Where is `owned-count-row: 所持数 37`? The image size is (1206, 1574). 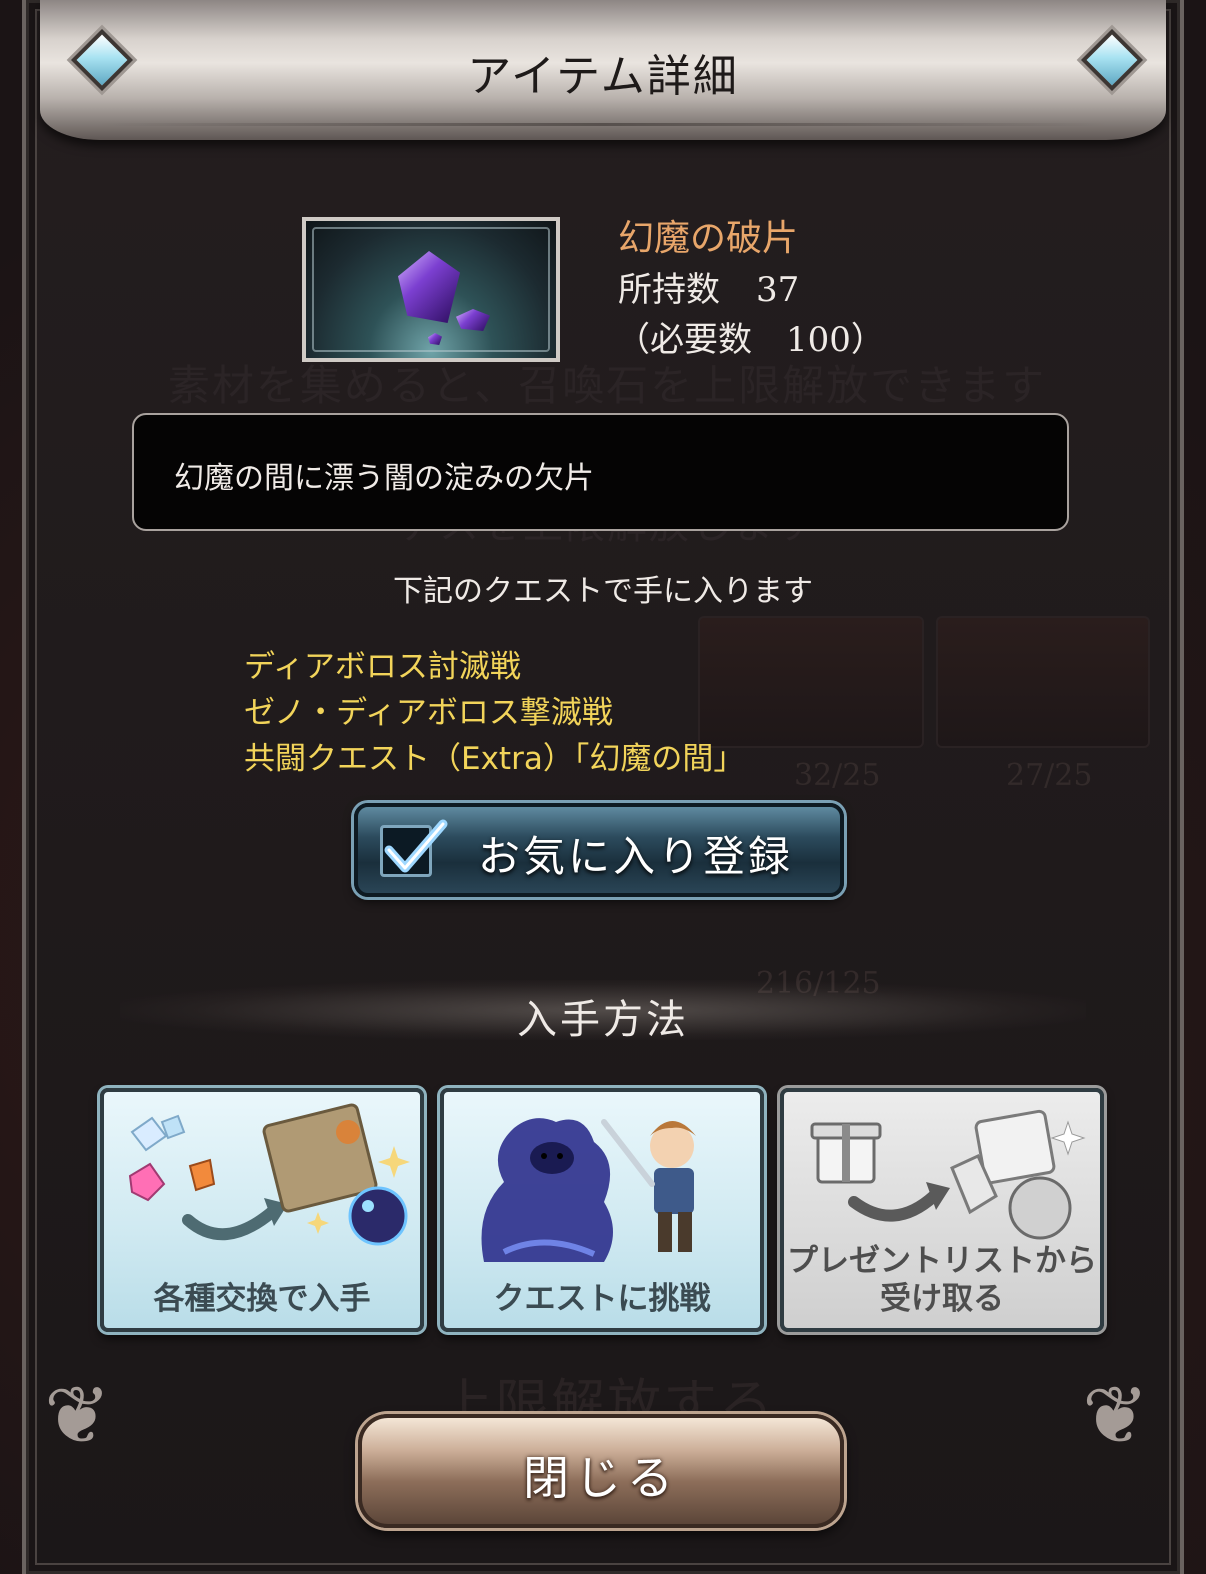
owned-count-row: 所持数 37 is located at coordinates (708, 286).